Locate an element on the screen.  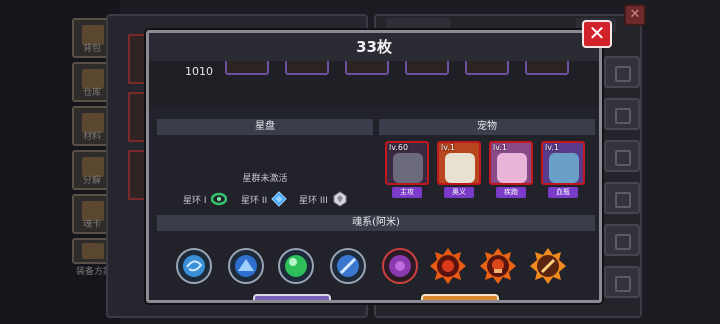
star-ring-3: 星环 III is located at coordinates (323, 199).